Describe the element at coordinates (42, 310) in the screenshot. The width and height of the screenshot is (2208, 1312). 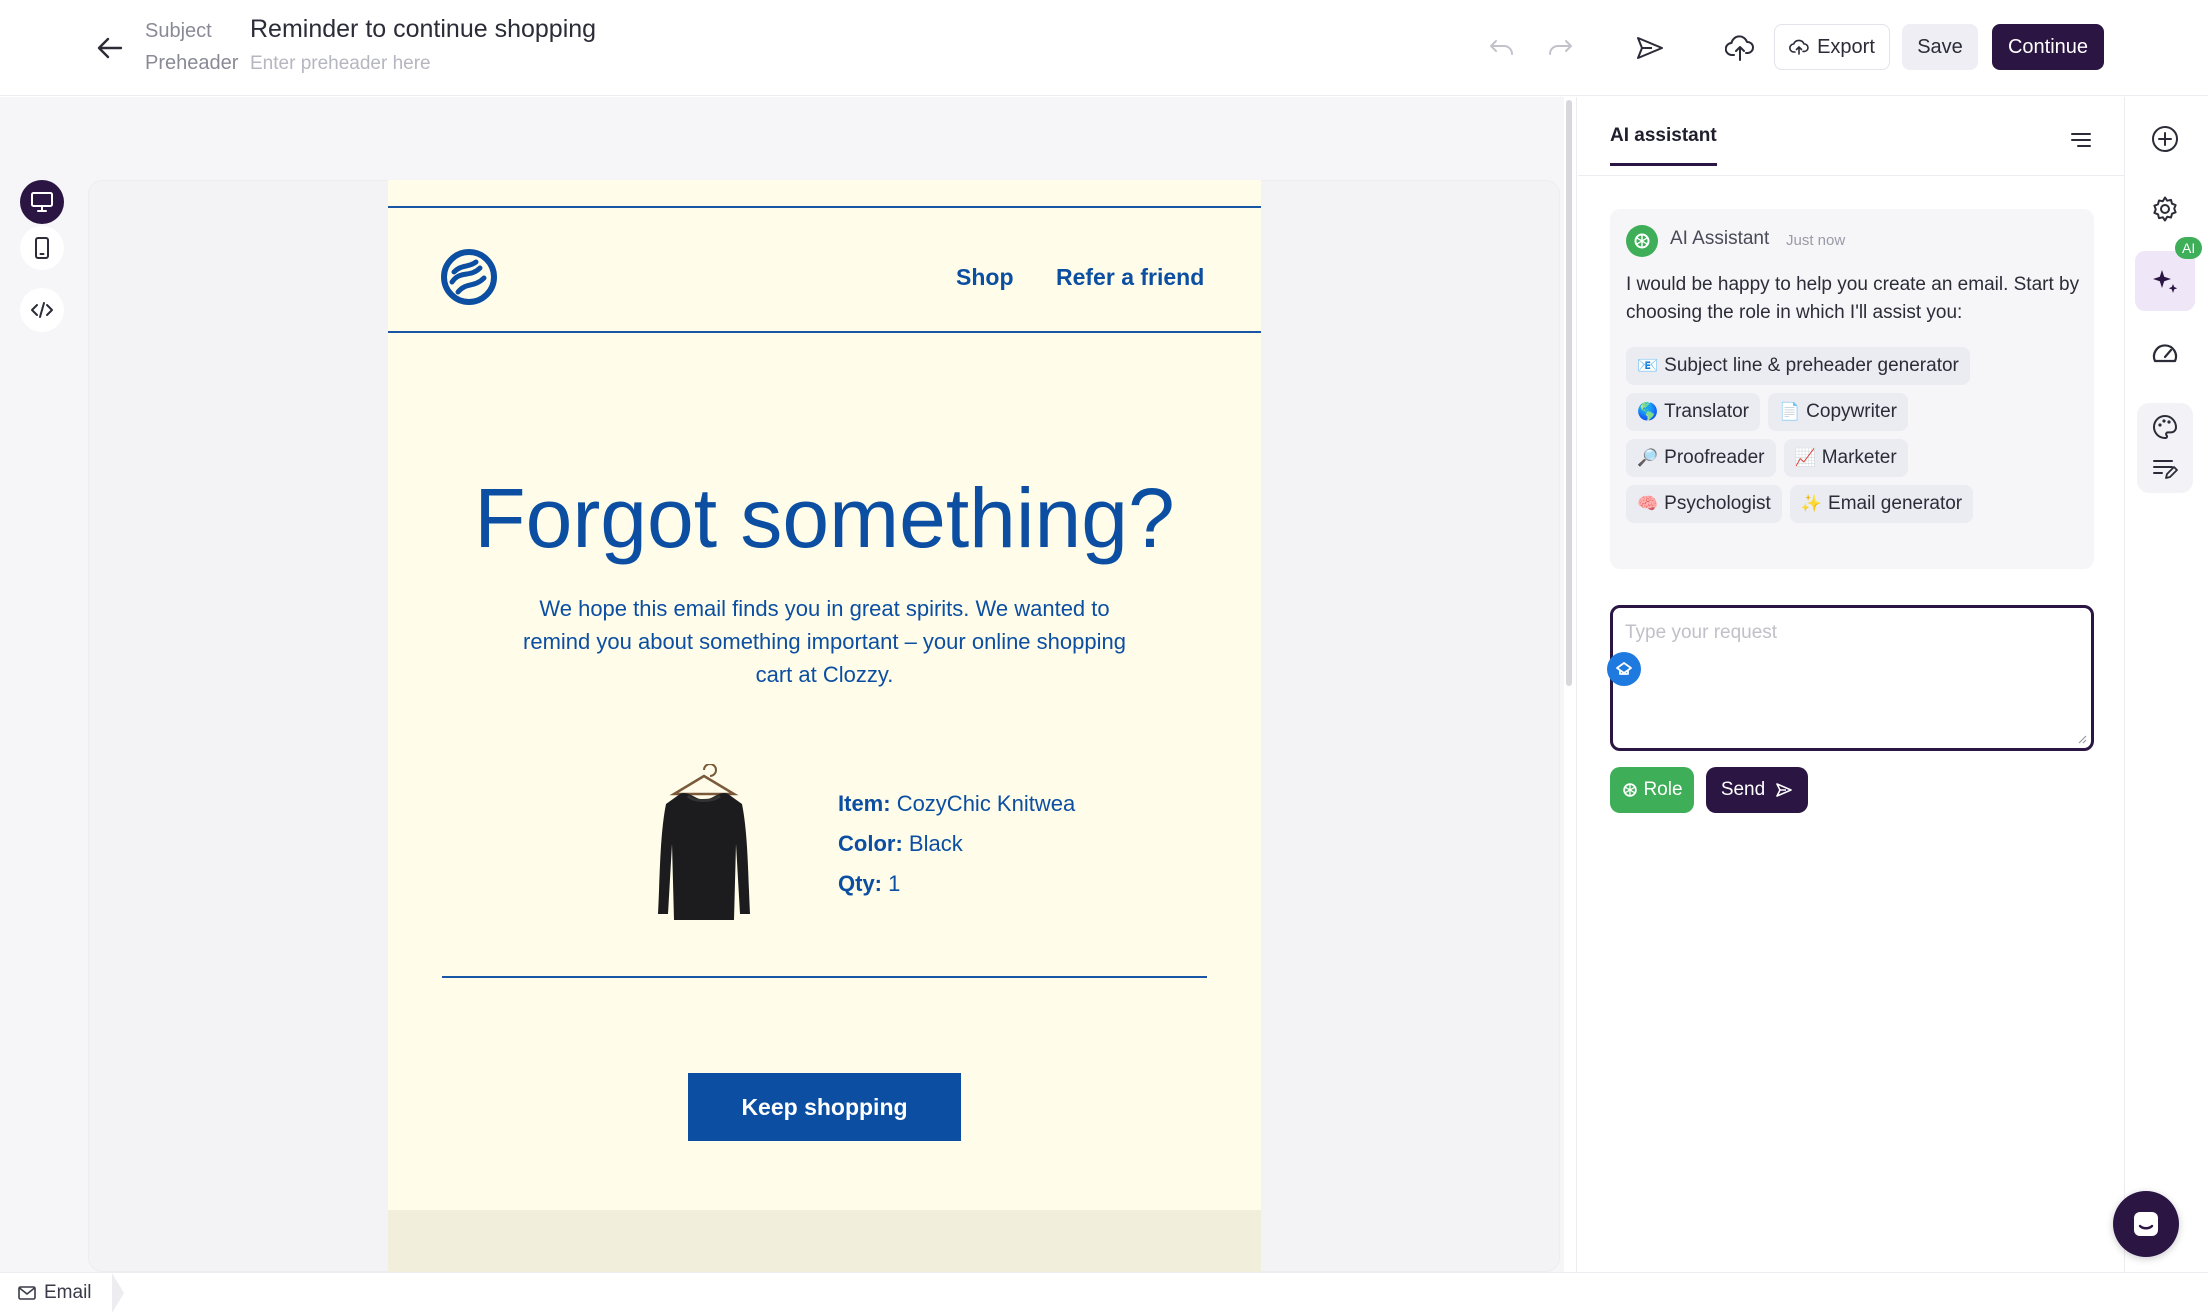
I see `code-view-icon` at that location.